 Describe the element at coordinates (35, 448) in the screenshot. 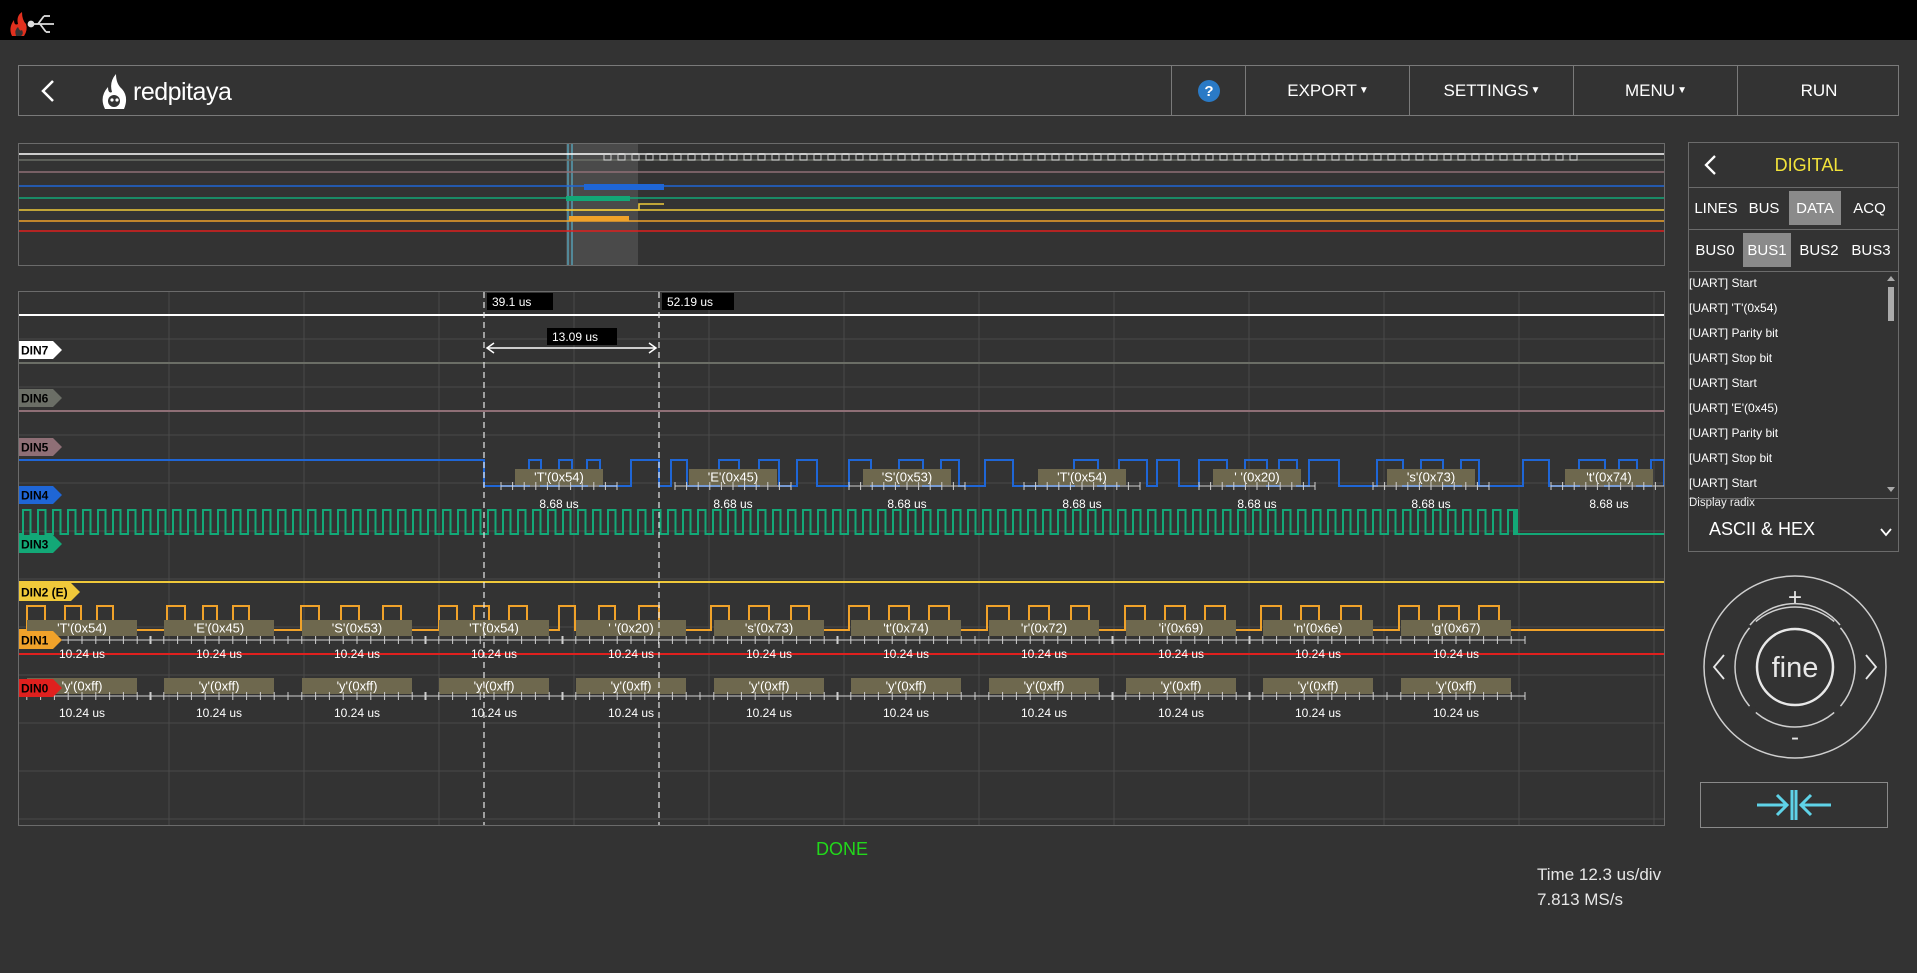

I see `channel-name: DIN5` at that location.